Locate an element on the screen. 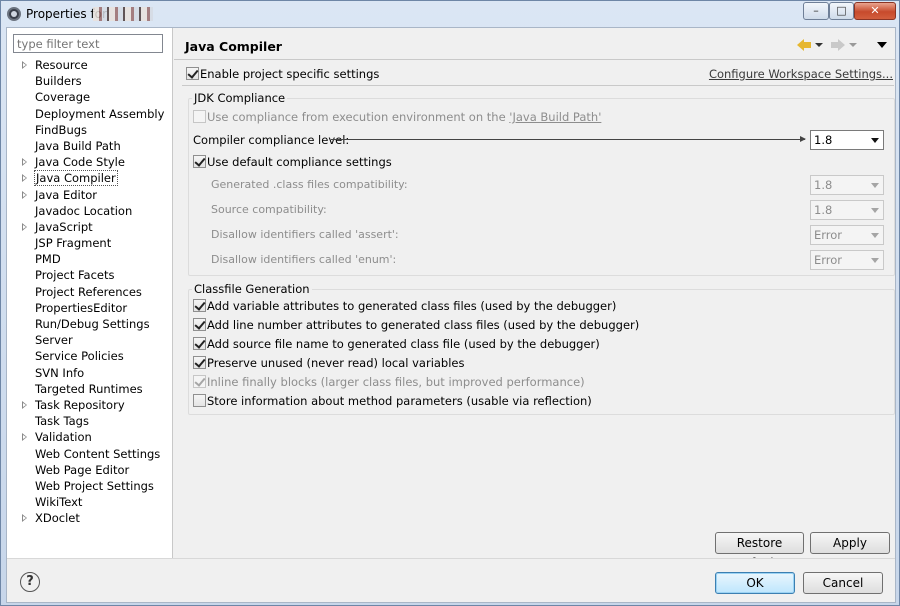  eclipse-app-icon is located at coordinates (14, 14).